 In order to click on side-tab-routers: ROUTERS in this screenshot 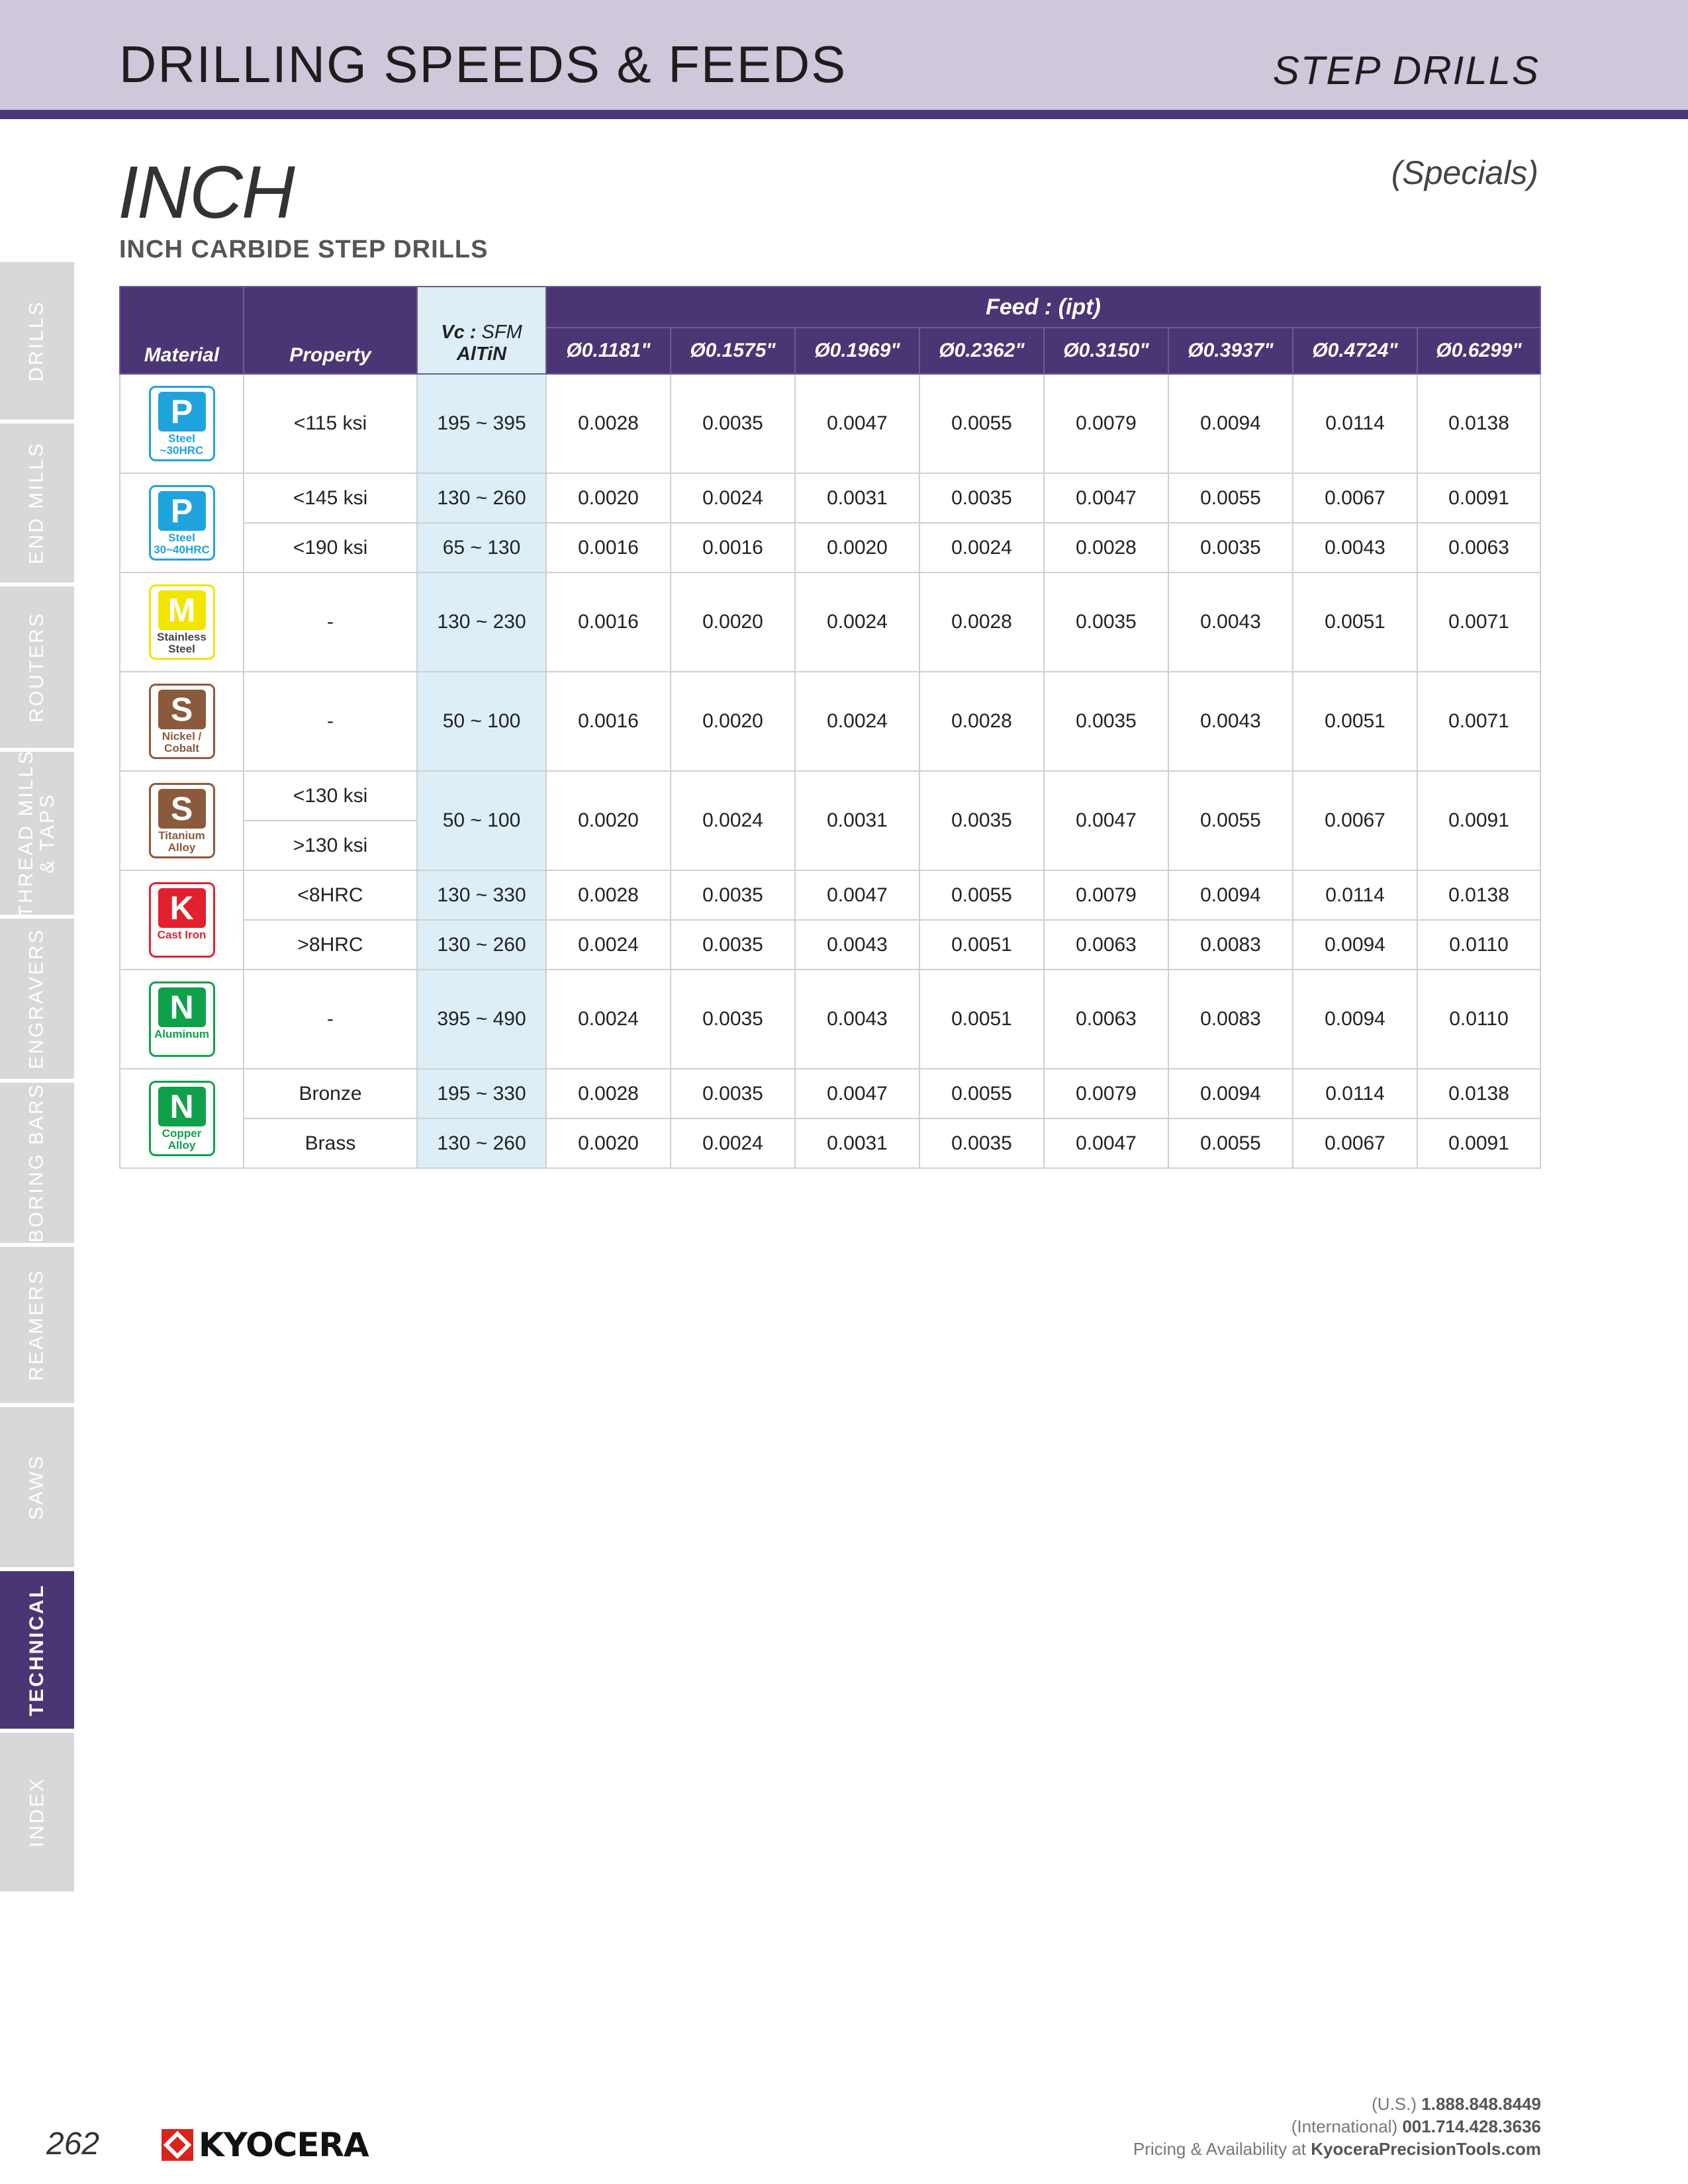, I will do `click(37, 667)`.